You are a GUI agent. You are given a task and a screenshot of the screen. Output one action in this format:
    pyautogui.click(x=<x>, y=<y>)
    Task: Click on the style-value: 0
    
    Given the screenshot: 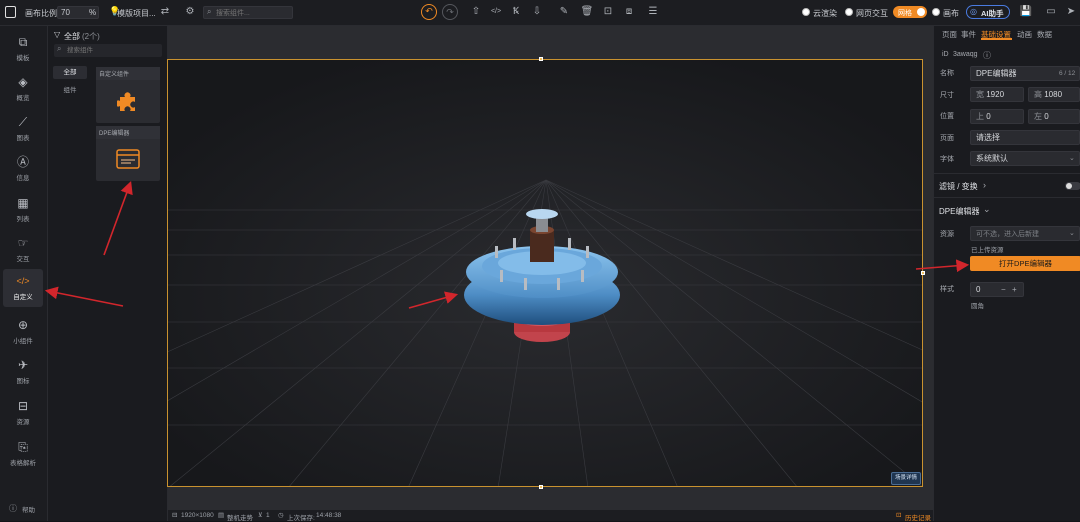 What is the action you would take?
    pyautogui.click(x=978, y=289)
    